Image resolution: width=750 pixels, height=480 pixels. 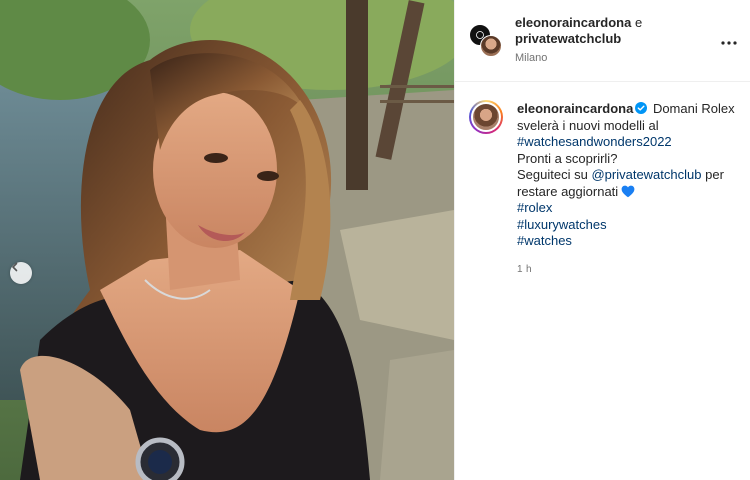 I want to click on caption-avatar-image, so click(x=486, y=117).